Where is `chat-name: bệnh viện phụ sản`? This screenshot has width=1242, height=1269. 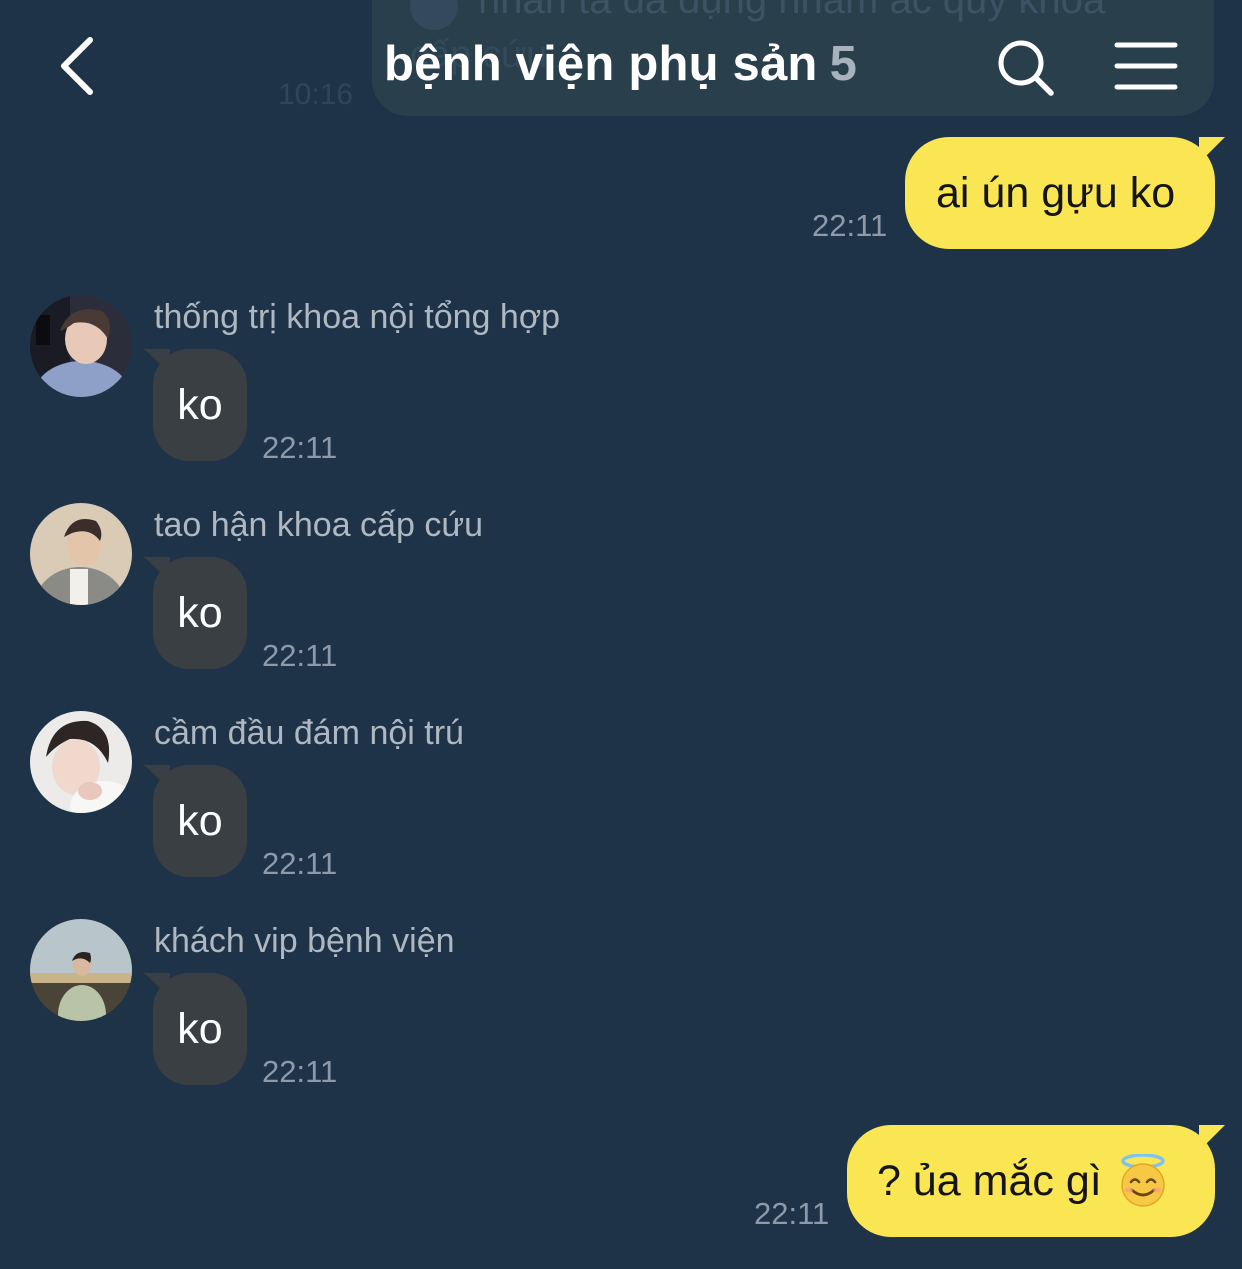 chat-name: bệnh viện phụ sản is located at coordinates (601, 64).